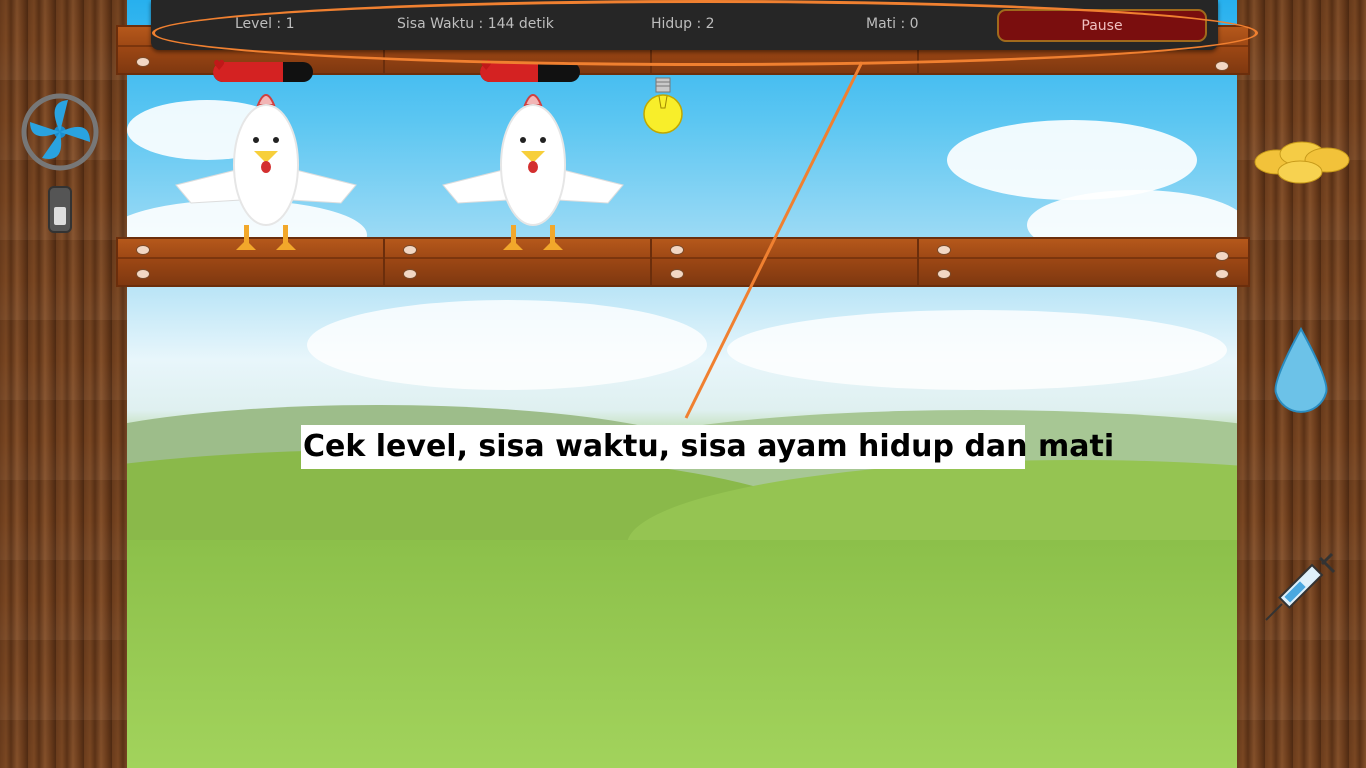  What do you see at coordinates (705, 33) in the screenshot?
I see `hud-highlight-ellipse` at bounding box center [705, 33].